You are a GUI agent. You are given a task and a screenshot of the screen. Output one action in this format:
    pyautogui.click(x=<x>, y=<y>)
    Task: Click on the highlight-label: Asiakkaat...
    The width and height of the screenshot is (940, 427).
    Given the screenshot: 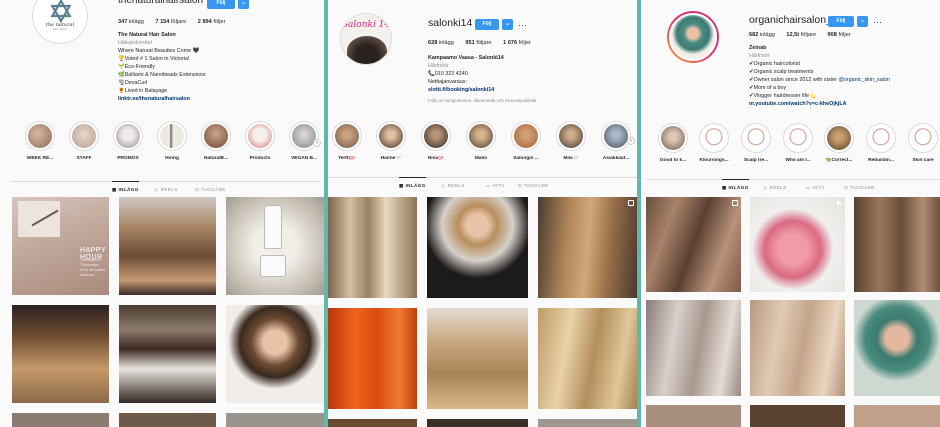 What is the action you would take?
    pyautogui.click(x=616, y=158)
    